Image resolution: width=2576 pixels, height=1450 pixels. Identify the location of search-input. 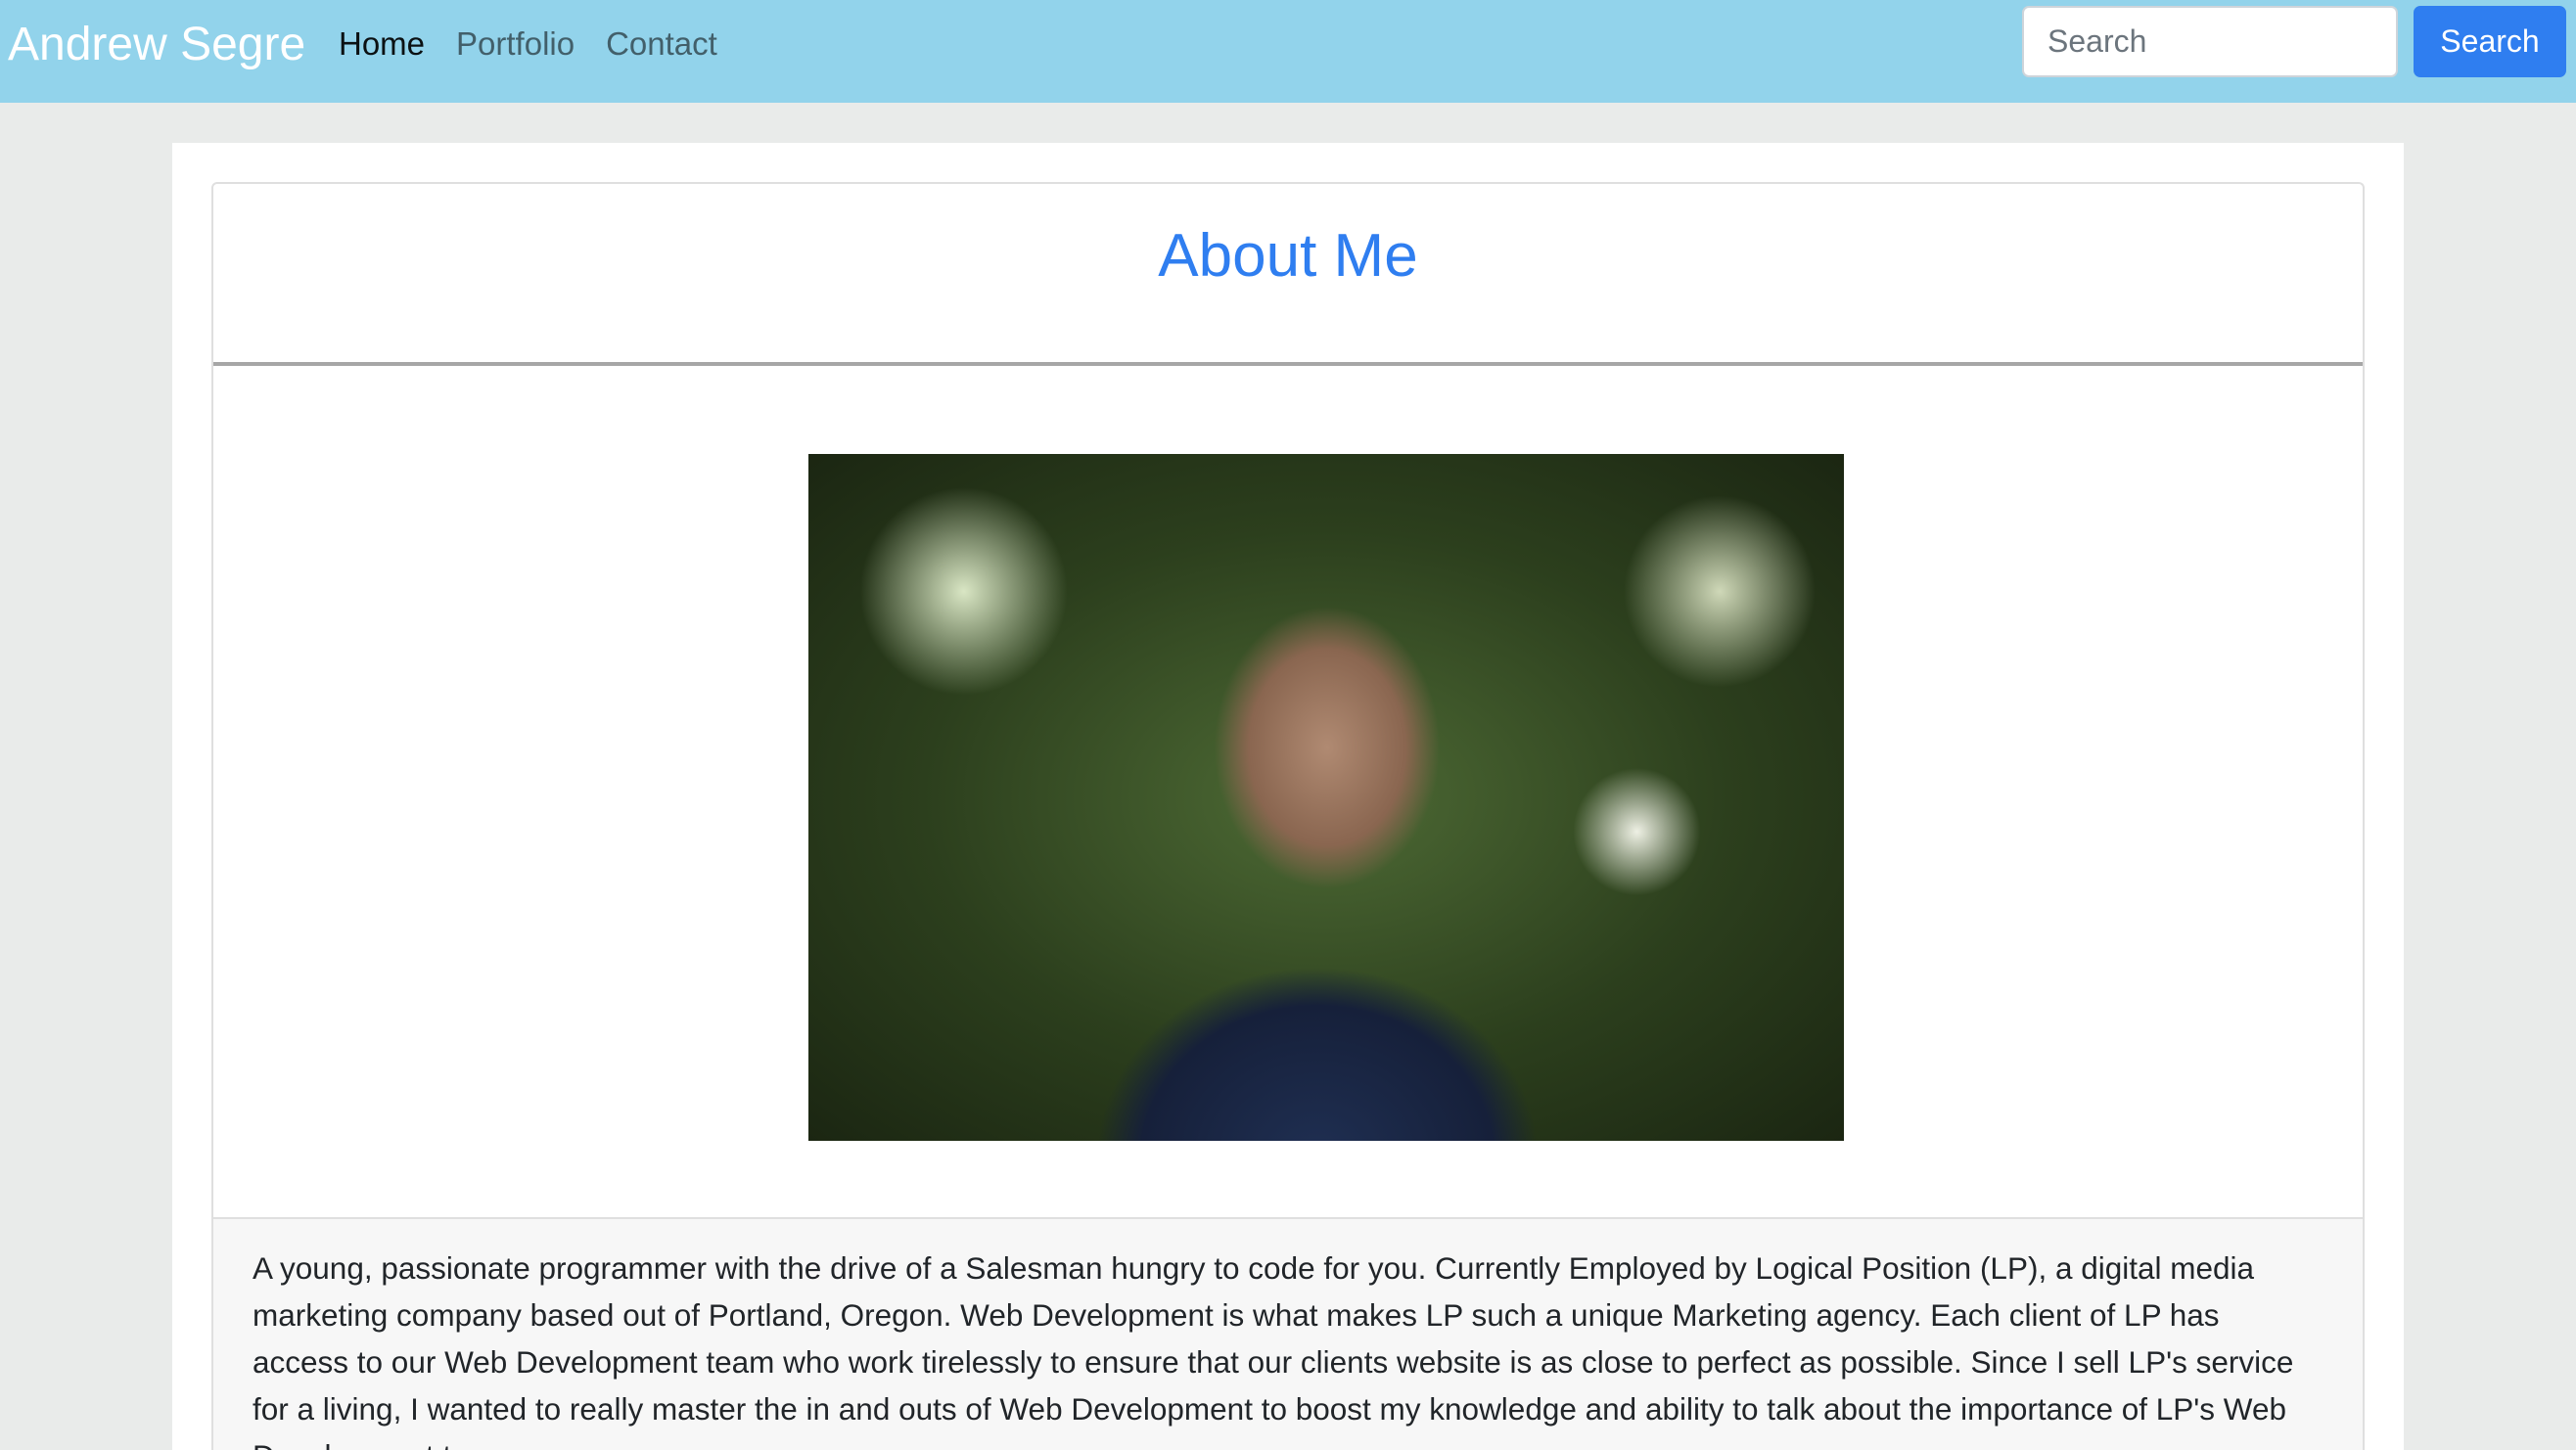
(2210, 42).